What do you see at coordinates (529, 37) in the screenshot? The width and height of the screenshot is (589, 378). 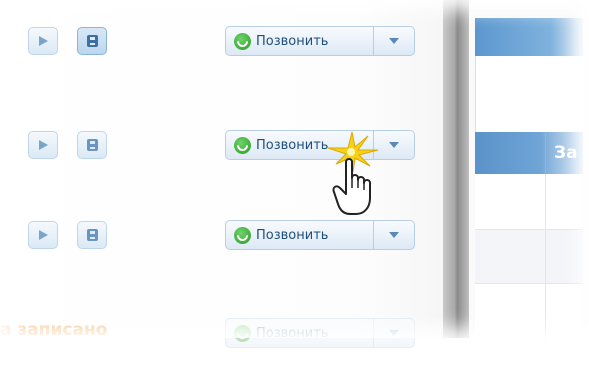 I see `table-toolbar` at bounding box center [529, 37].